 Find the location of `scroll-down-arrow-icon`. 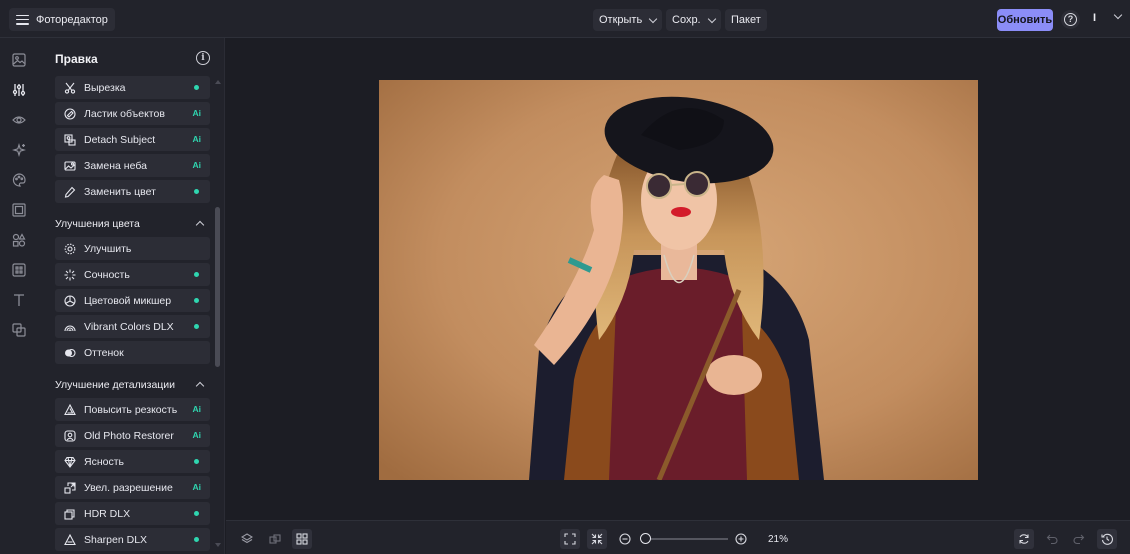

scroll-down-arrow-icon is located at coordinates (218, 545).